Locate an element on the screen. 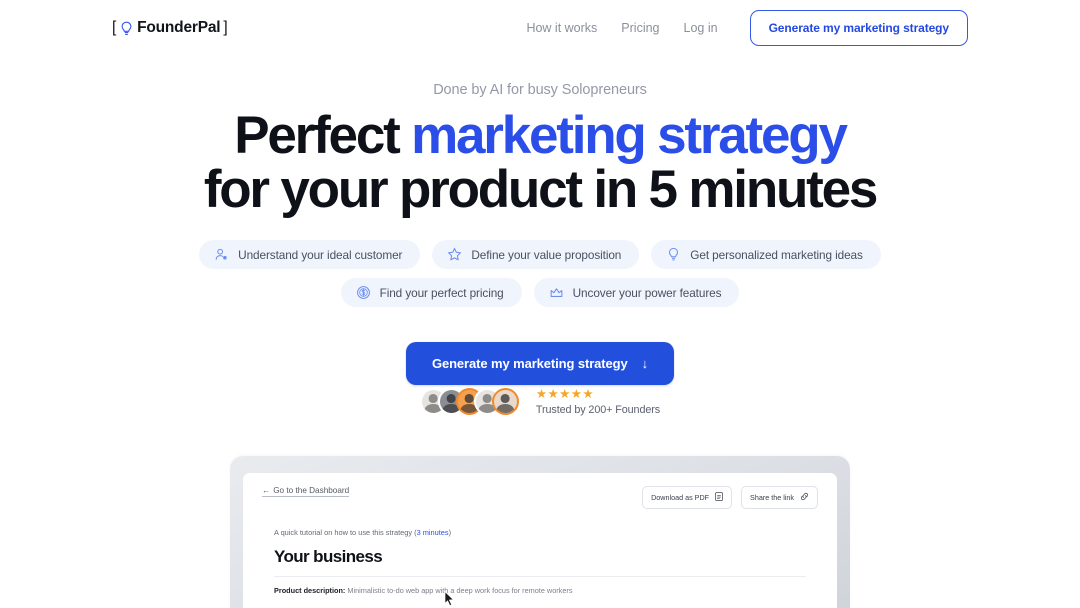 The height and width of the screenshot is (608, 1080). headline-part-1: Perfect is located at coordinates (323, 135).